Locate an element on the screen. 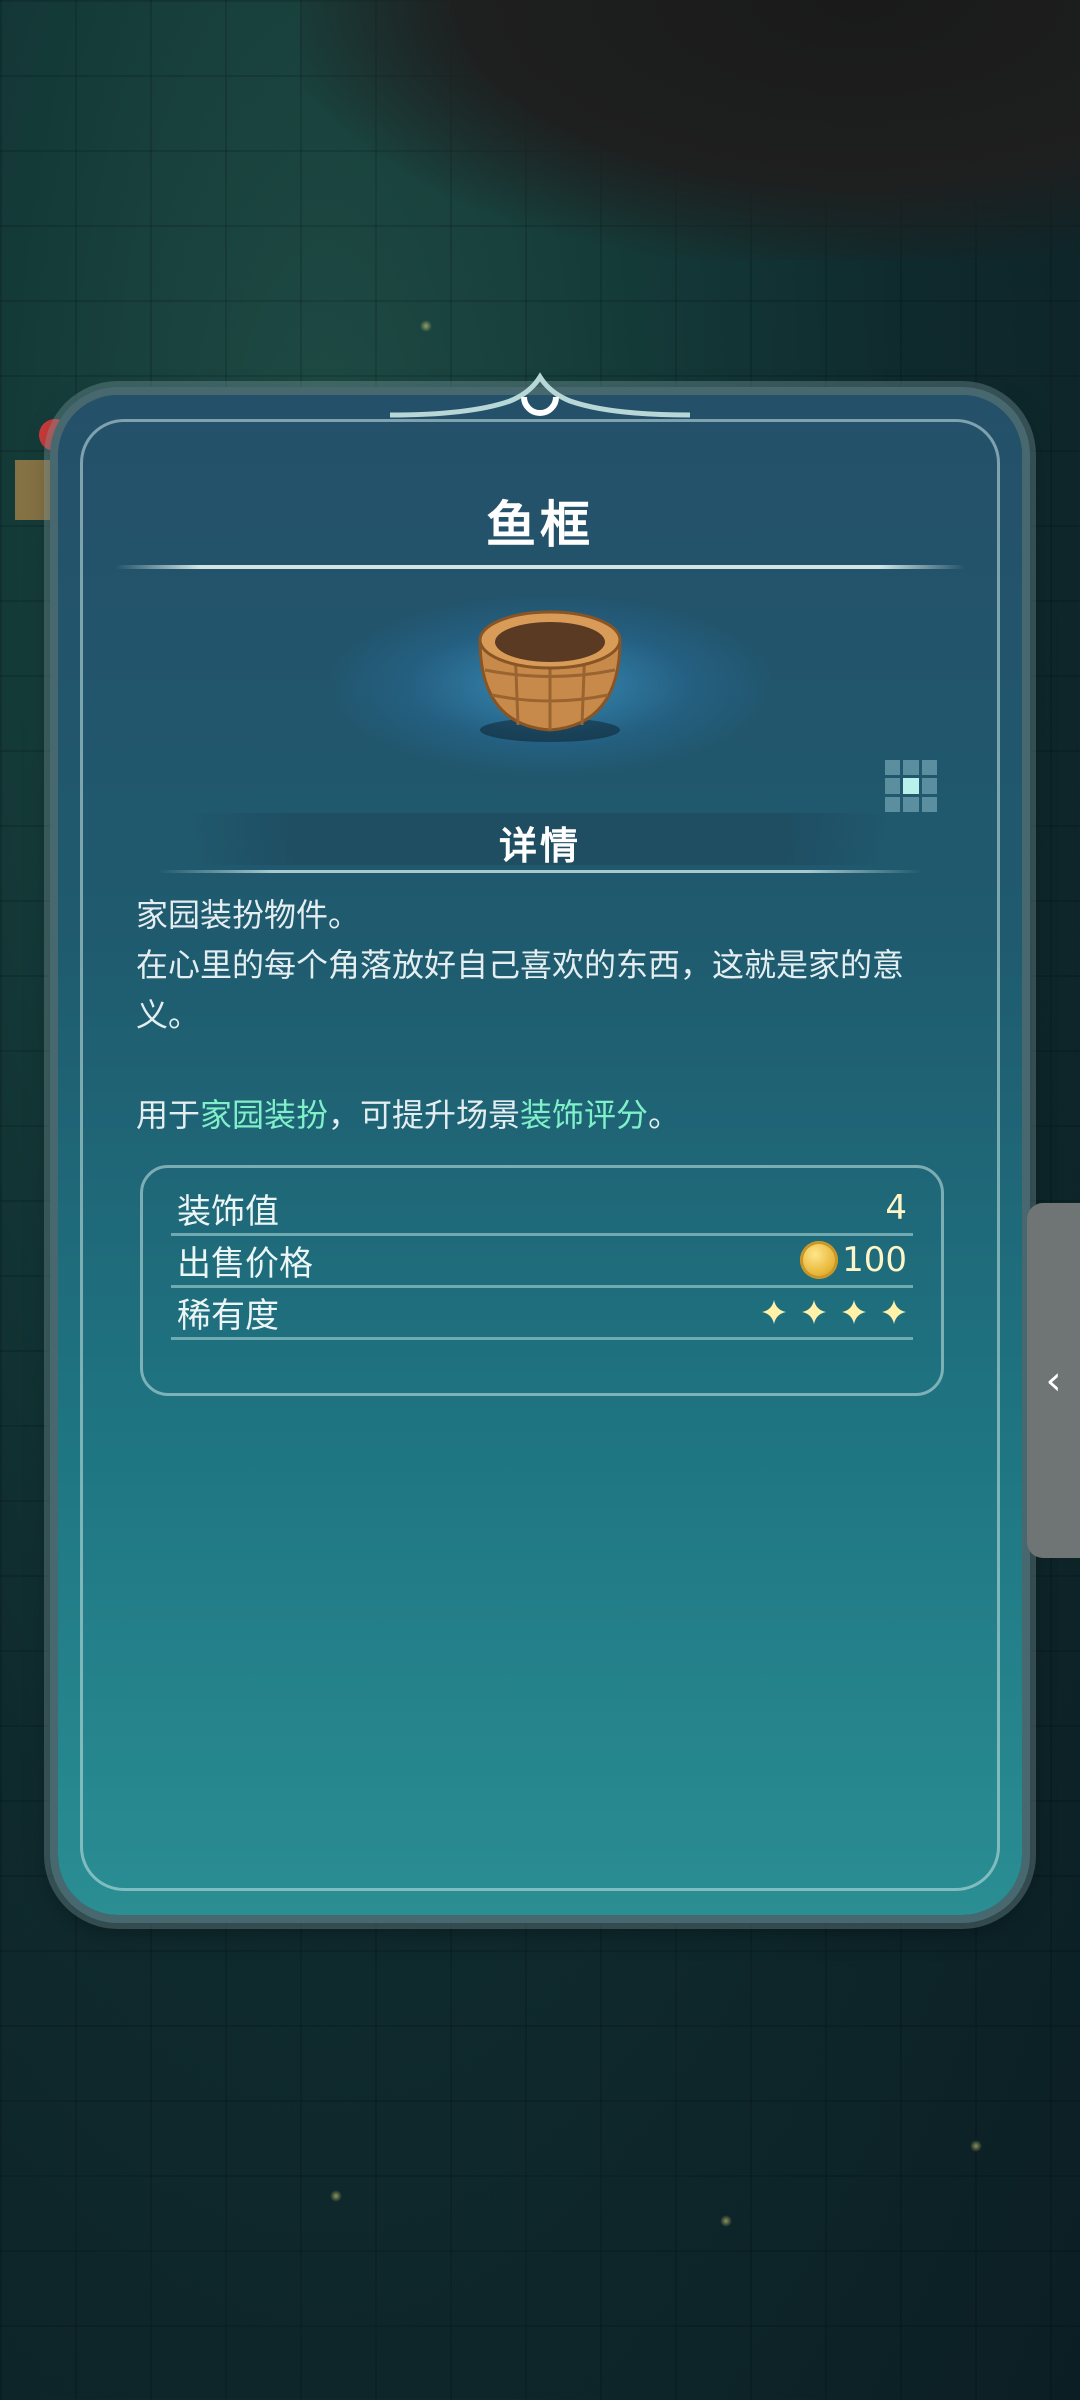 This screenshot has width=1080, height=2400. chevron-left-icon: ‹ is located at coordinates (1053, 1380).